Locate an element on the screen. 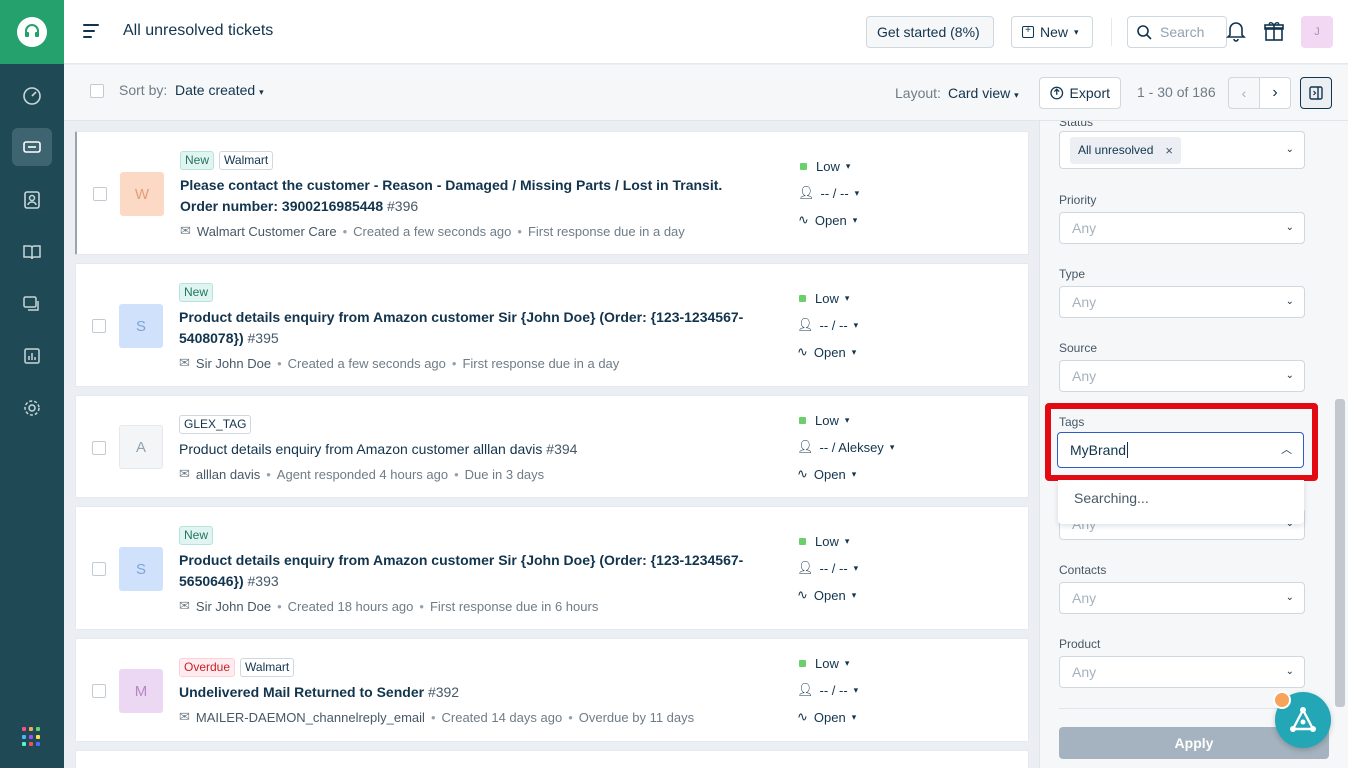  next-page-button: › is located at coordinates (1275, 93).